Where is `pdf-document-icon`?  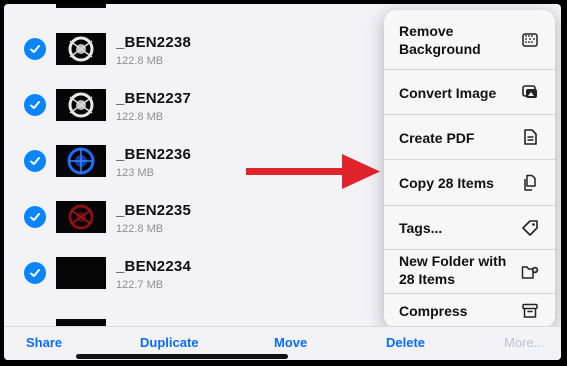
pdf-document-icon is located at coordinates (530, 137).